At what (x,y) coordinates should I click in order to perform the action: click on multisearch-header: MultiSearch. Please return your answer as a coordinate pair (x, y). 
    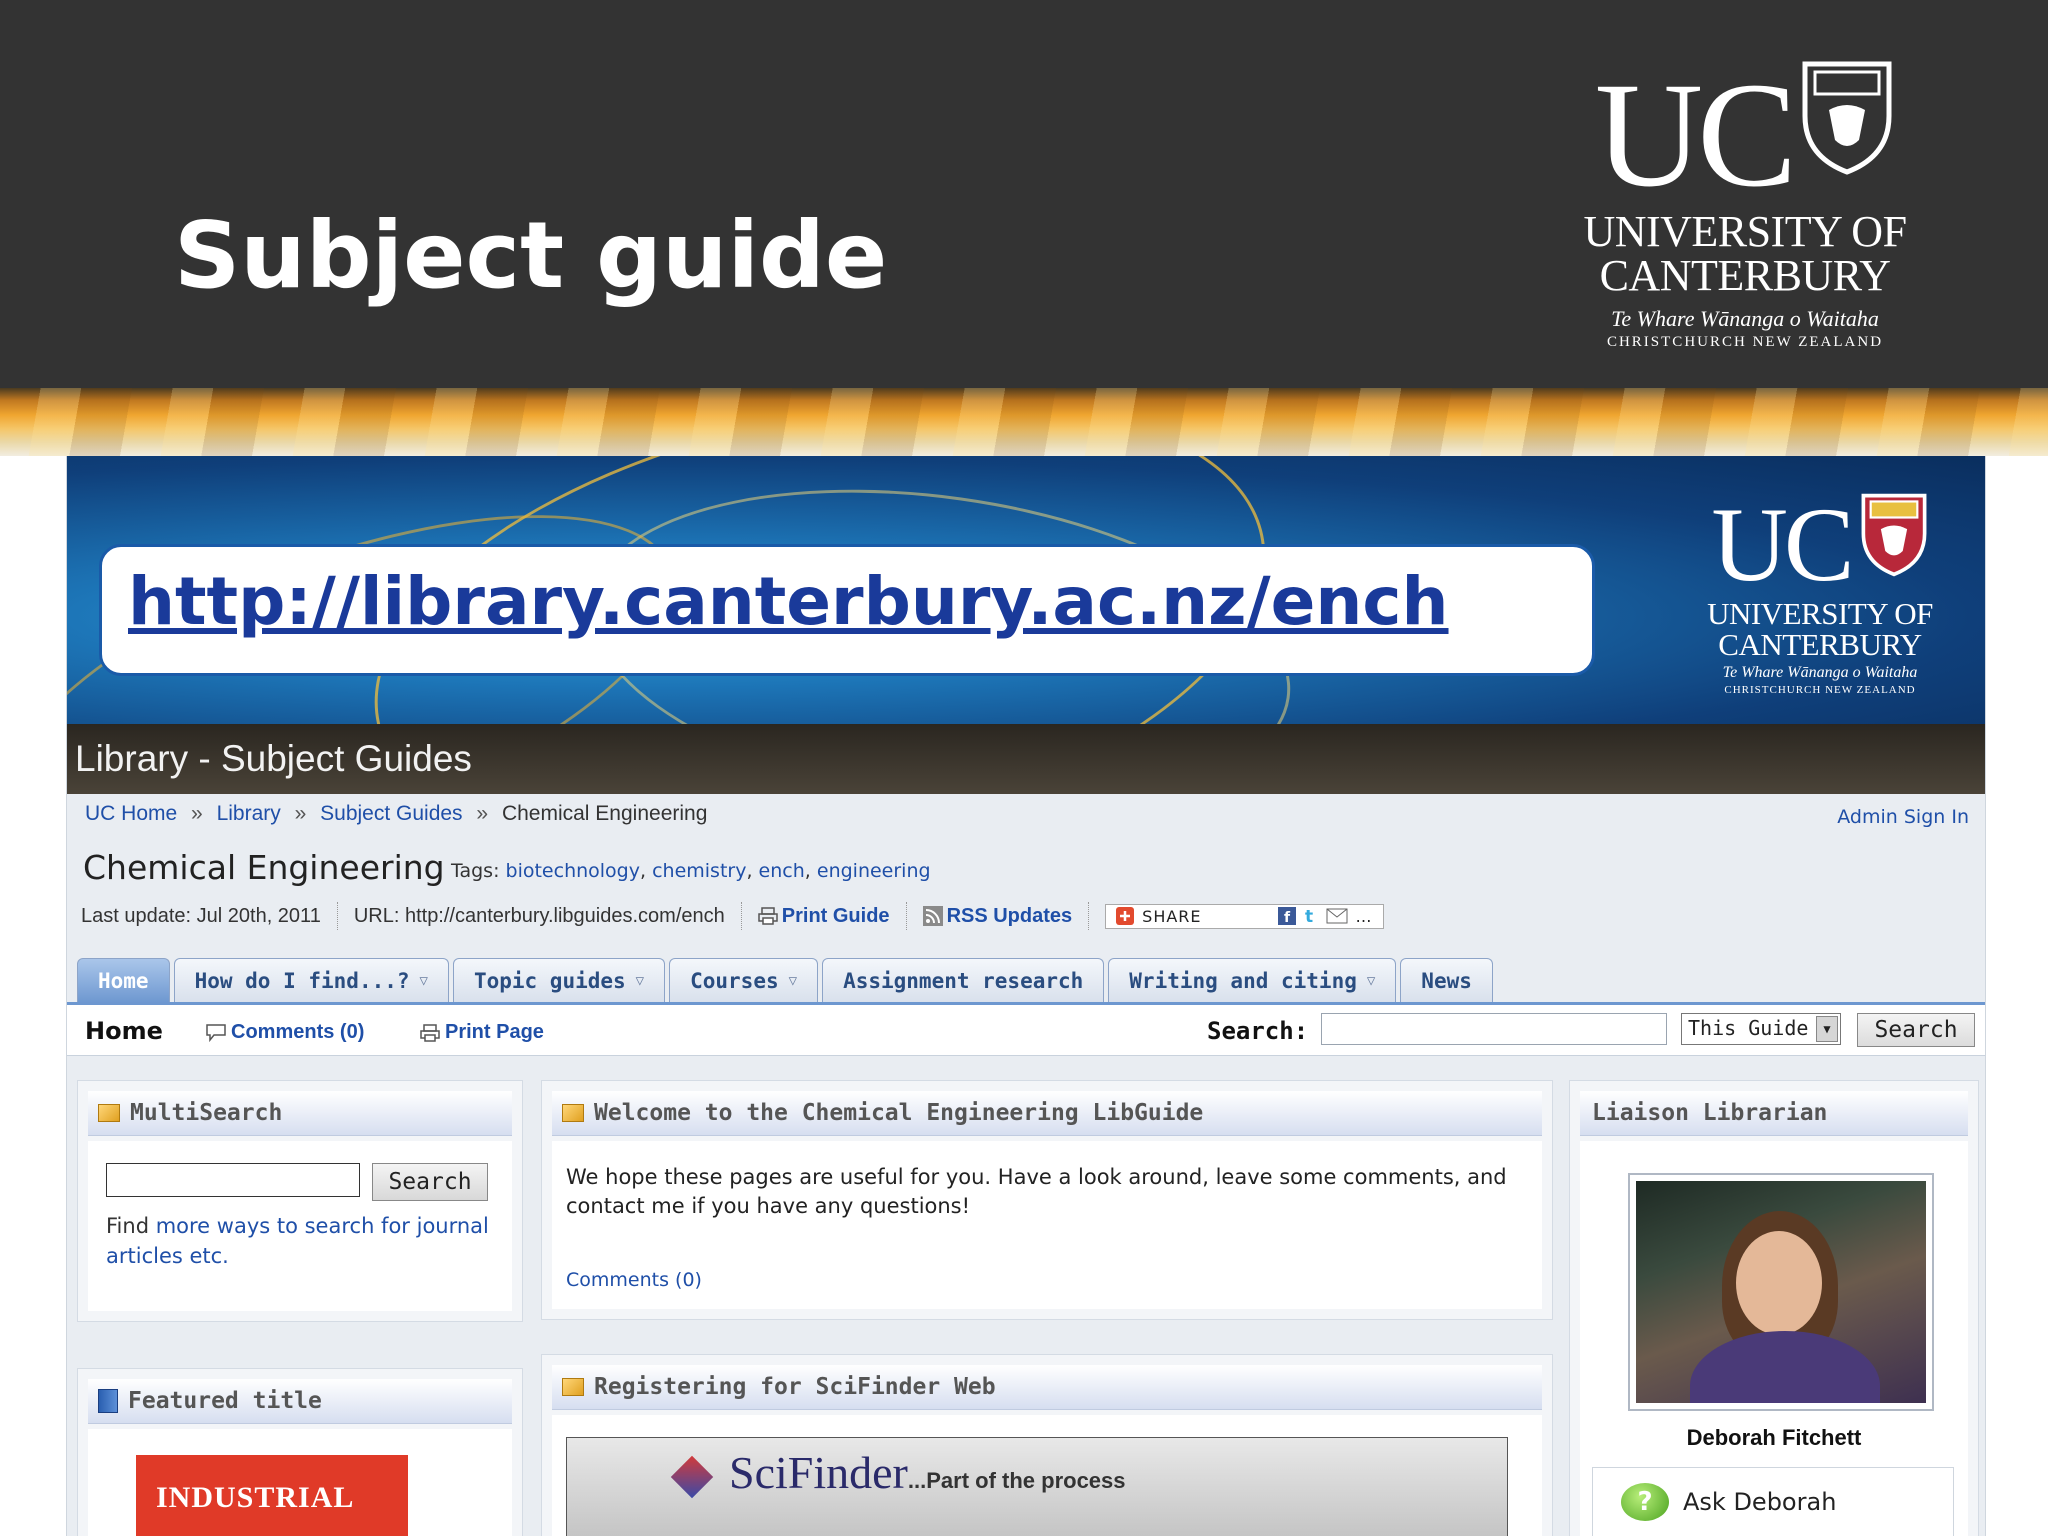
    Looking at the image, I should click on (300, 1113).